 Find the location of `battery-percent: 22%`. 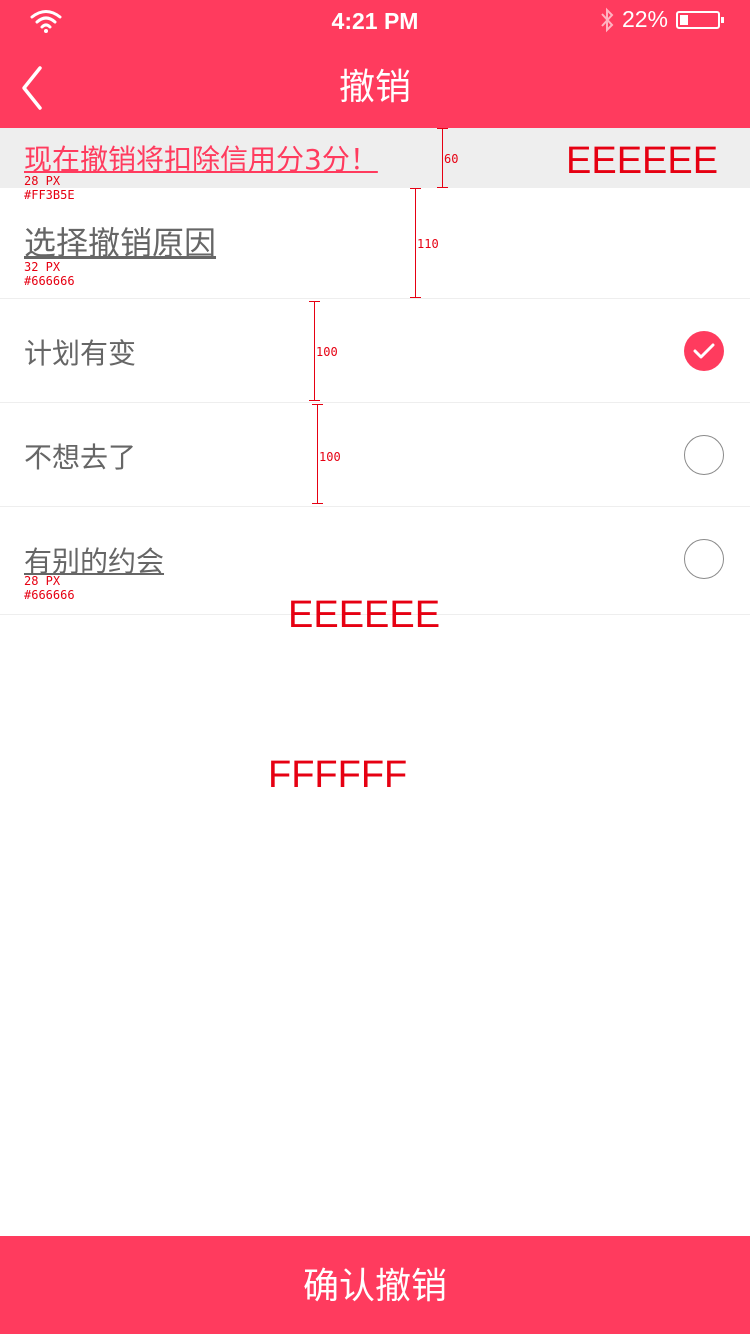

battery-percent: 22% is located at coordinates (644, 19).